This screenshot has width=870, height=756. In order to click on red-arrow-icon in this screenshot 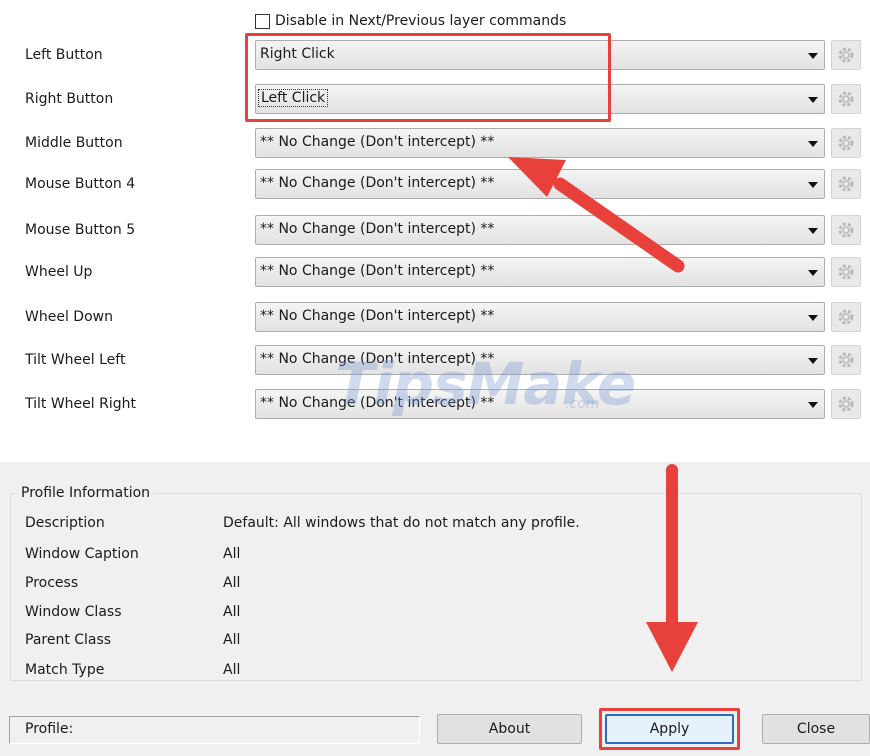, I will do `click(603, 414)`.